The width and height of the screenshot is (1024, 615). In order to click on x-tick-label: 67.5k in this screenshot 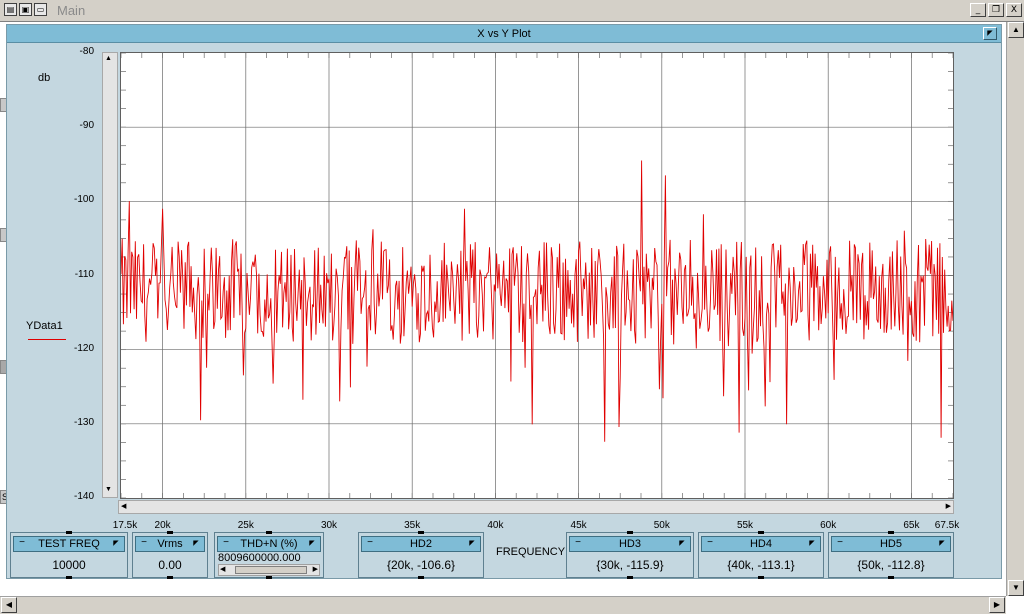, I will do `click(947, 525)`.